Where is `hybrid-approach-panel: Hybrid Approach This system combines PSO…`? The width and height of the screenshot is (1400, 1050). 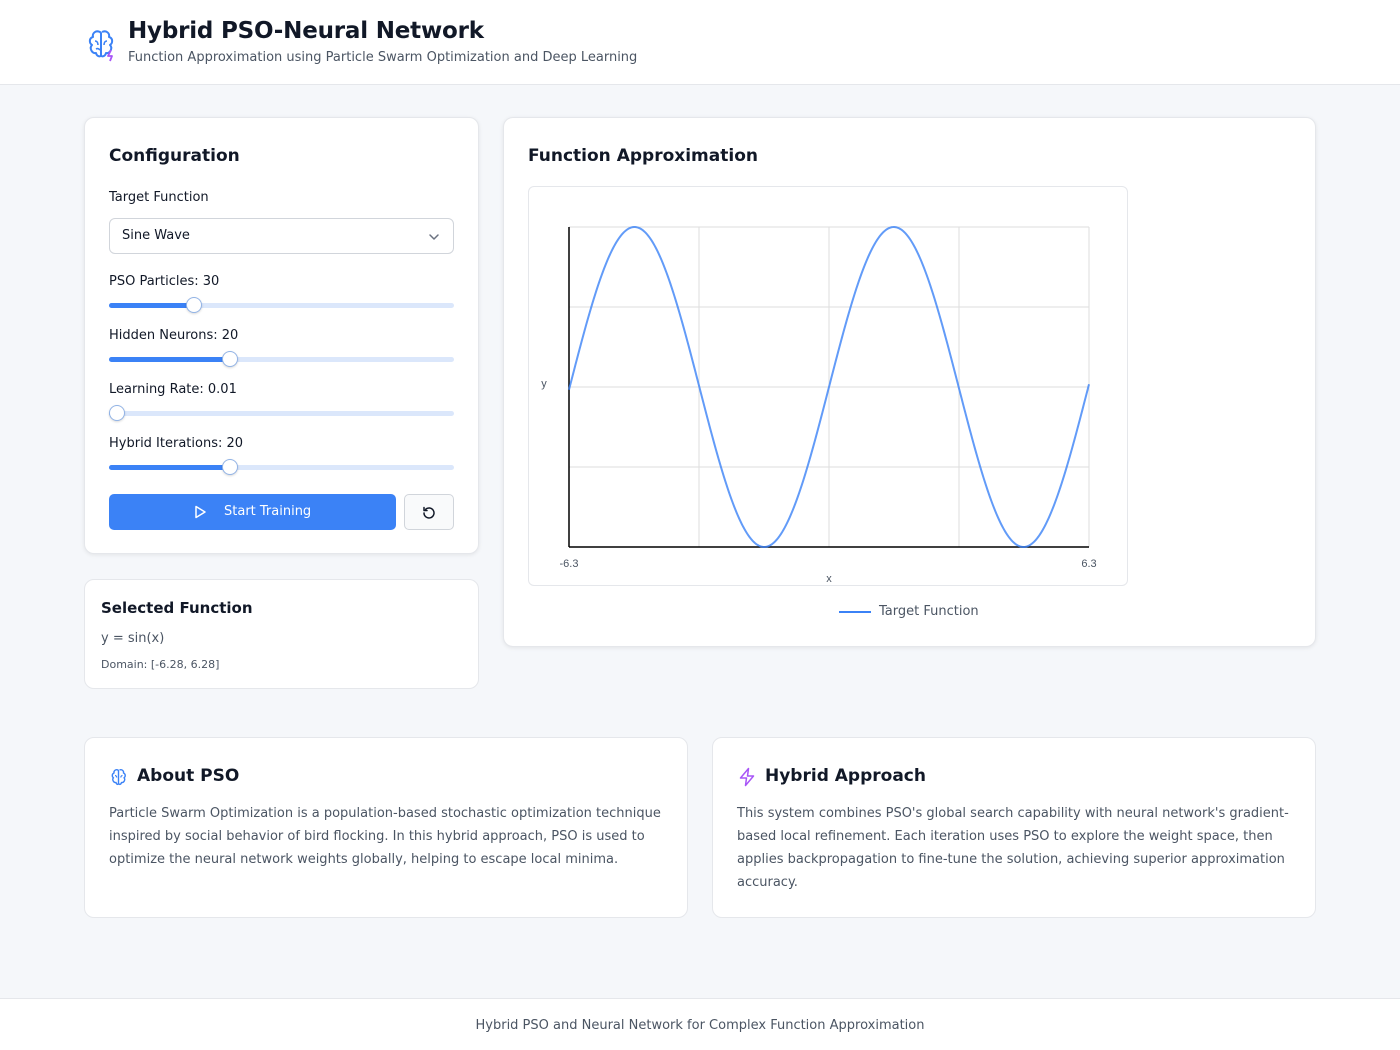
hybrid-approach-panel: Hybrid Approach This system combines PSO… is located at coordinates (1014, 827).